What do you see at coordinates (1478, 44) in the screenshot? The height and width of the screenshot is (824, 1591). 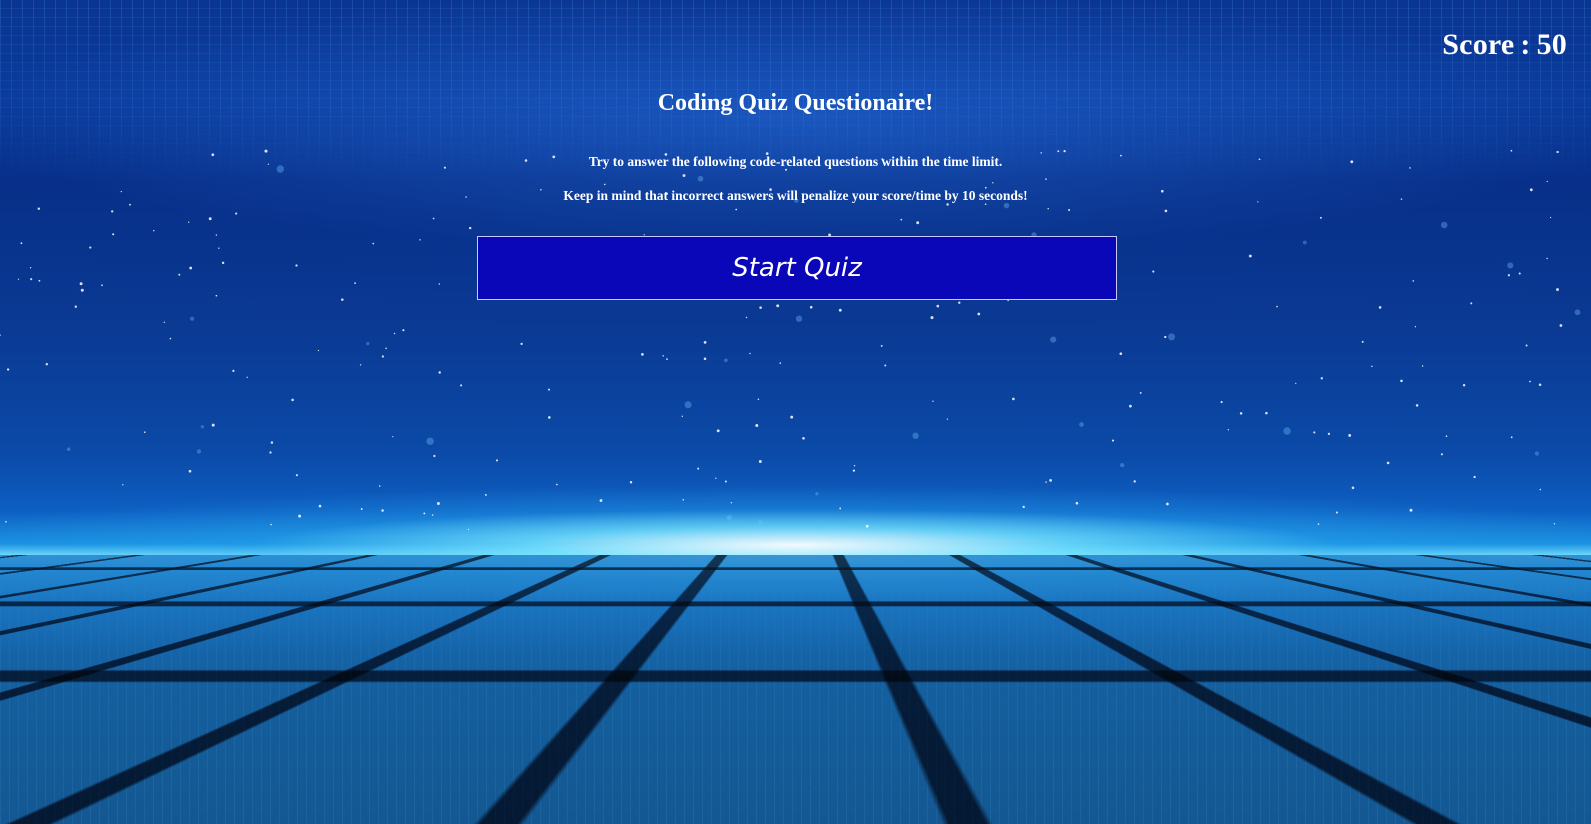 I see `score-label: Score` at bounding box center [1478, 44].